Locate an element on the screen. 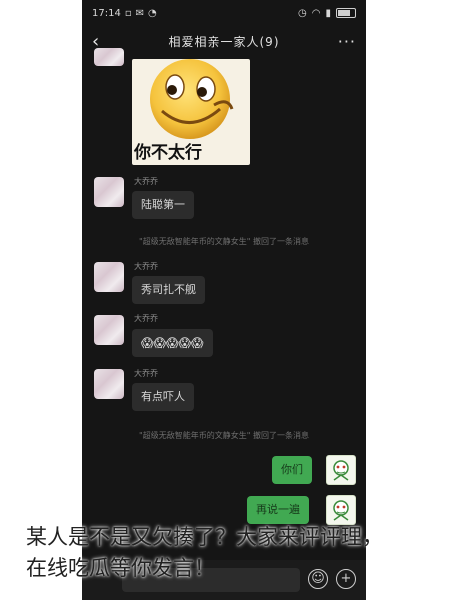 The height and width of the screenshot is (600, 450). sticker-text: 你不太行 is located at coordinates (168, 153).